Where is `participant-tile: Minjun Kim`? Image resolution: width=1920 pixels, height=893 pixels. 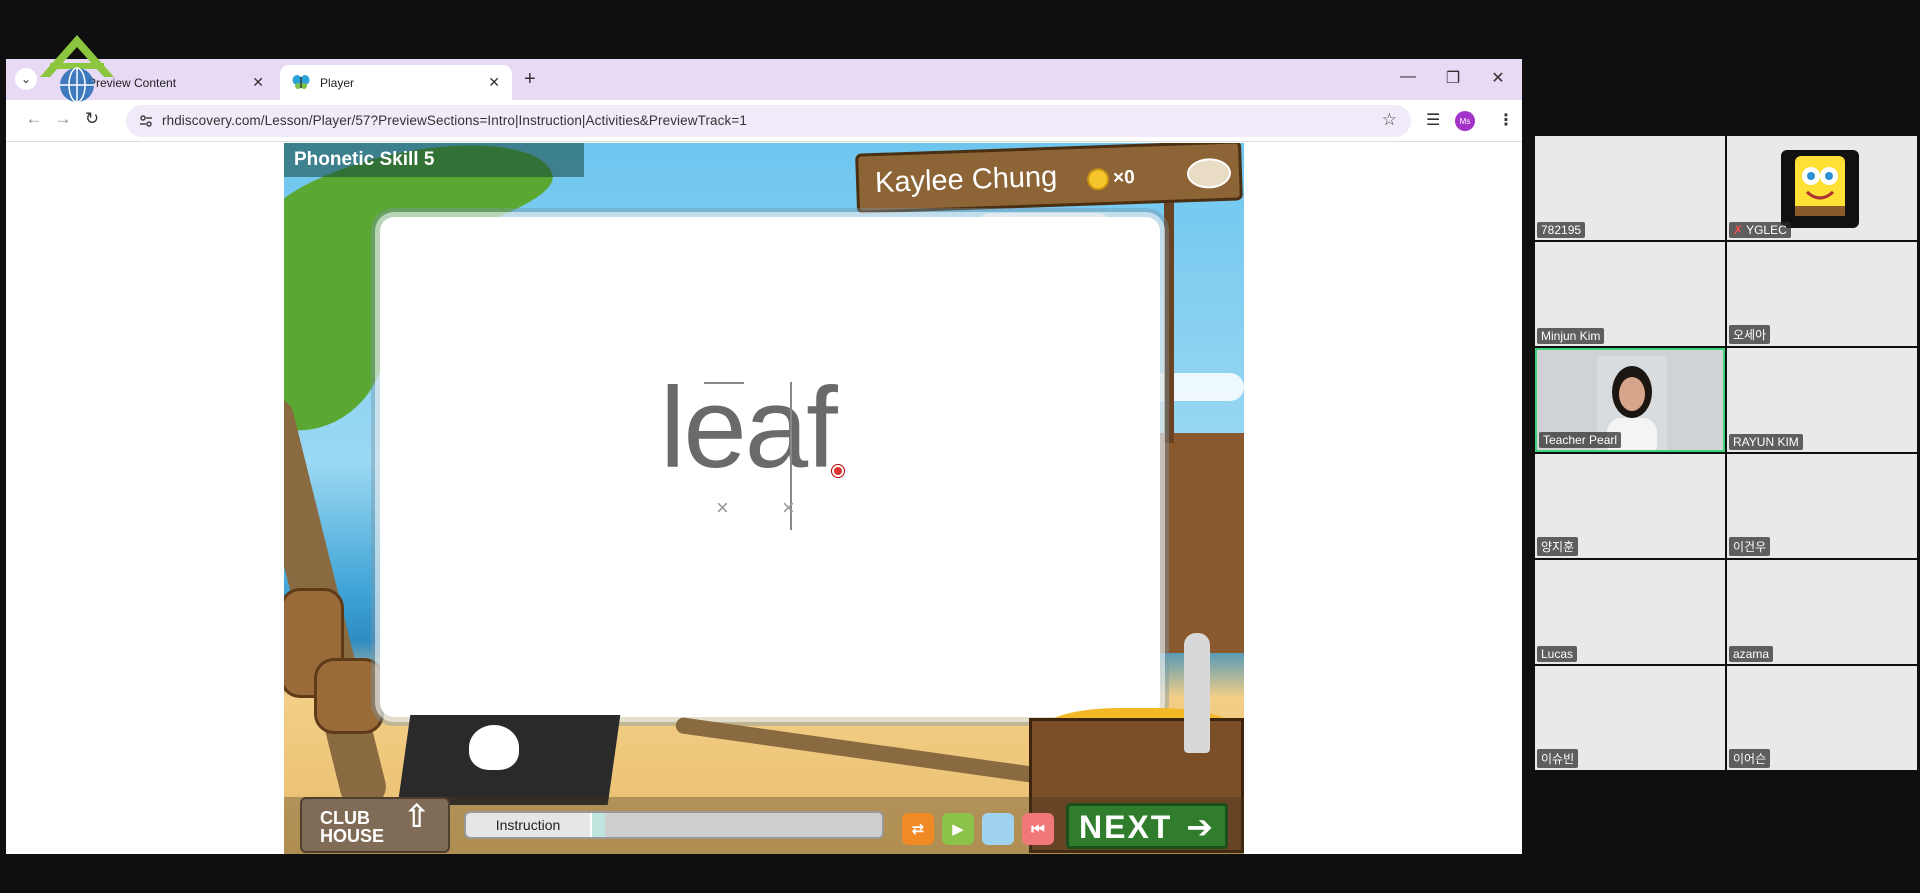
participant-tile: Minjun Kim is located at coordinates (1630, 294).